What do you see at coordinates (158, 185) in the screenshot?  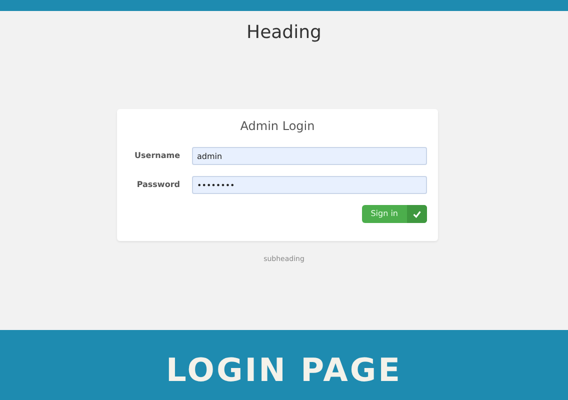 I see `field-label: Password` at bounding box center [158, 185].